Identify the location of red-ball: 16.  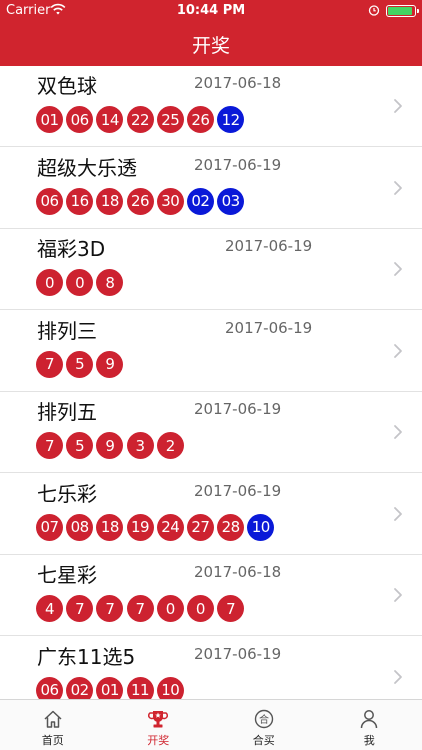
(80, 201).